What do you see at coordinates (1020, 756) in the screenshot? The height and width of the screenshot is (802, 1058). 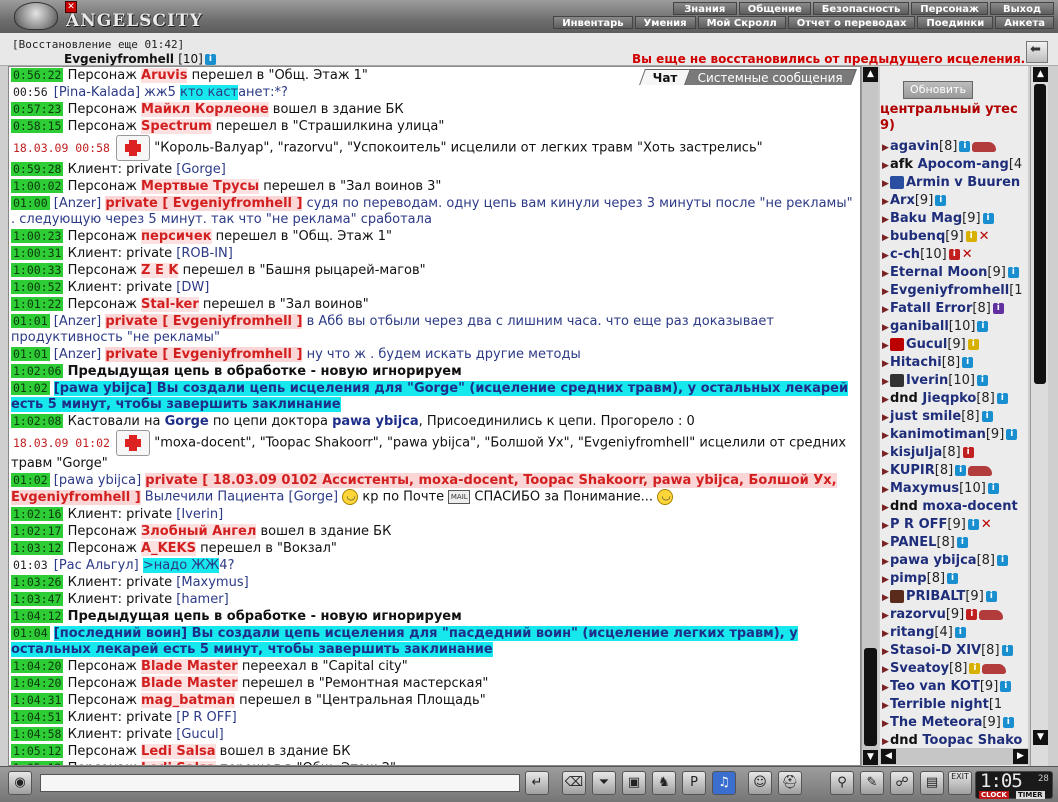 I see `scroll-right-button: ▶` at bounding box center [1020, 756].